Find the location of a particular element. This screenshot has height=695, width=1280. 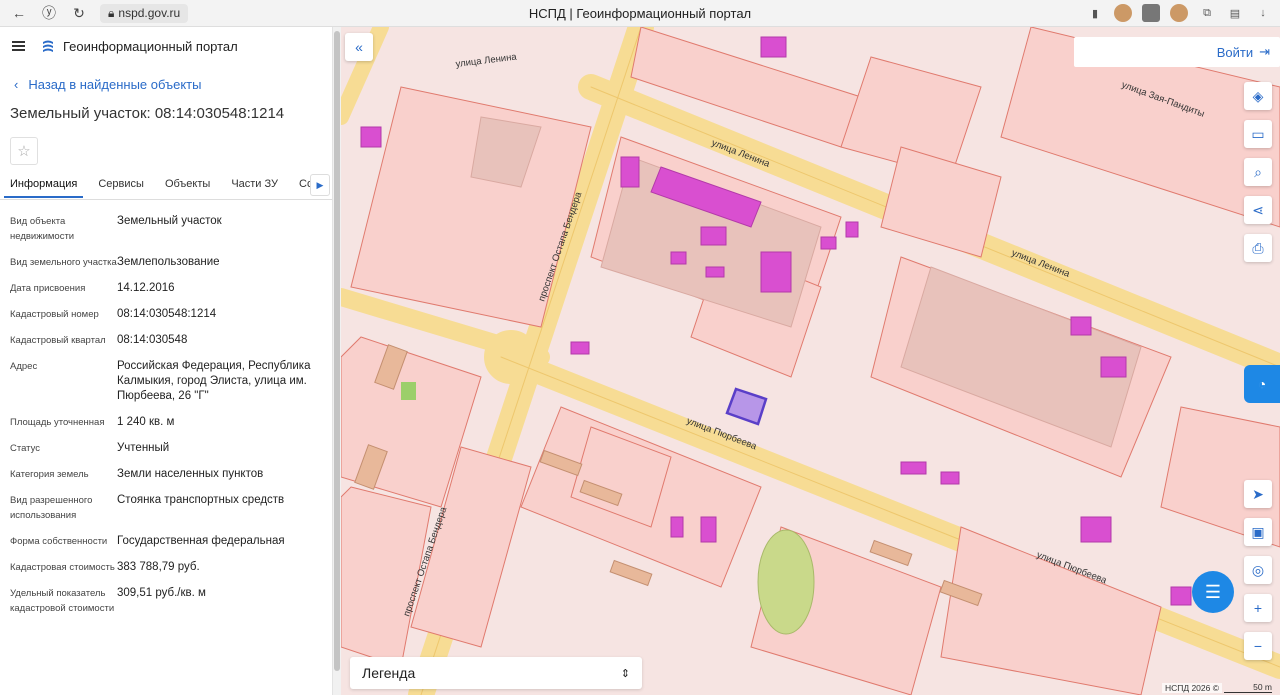

download-icon: ↓ is located at coordinates (1263, 13).